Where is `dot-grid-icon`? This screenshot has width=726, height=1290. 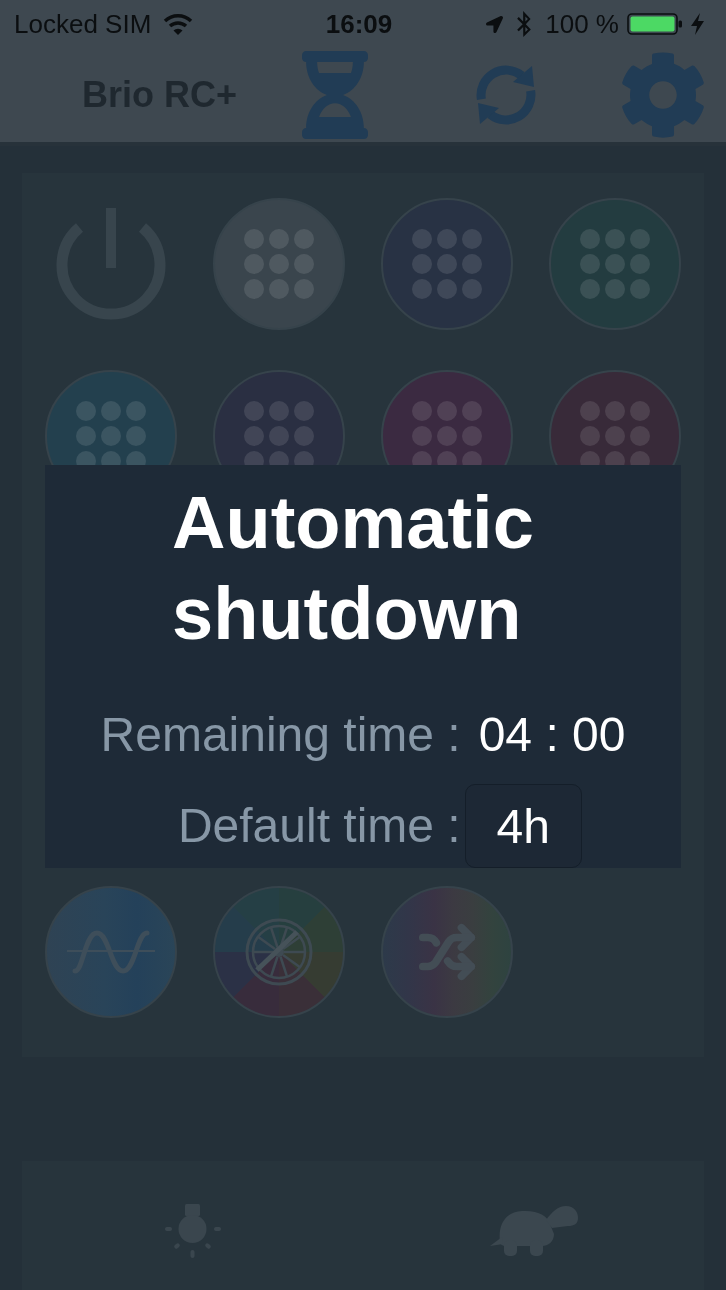 dot-grid-icon is located at coordinates (615, 264).